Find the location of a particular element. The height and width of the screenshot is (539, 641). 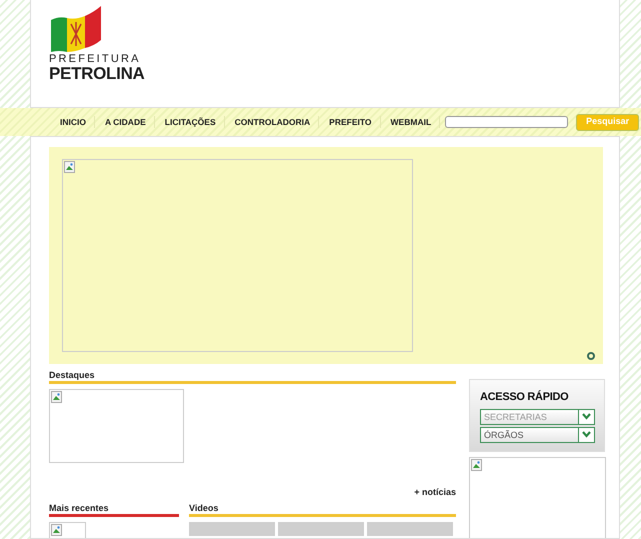

search-field is located at coordinates (506, 122).